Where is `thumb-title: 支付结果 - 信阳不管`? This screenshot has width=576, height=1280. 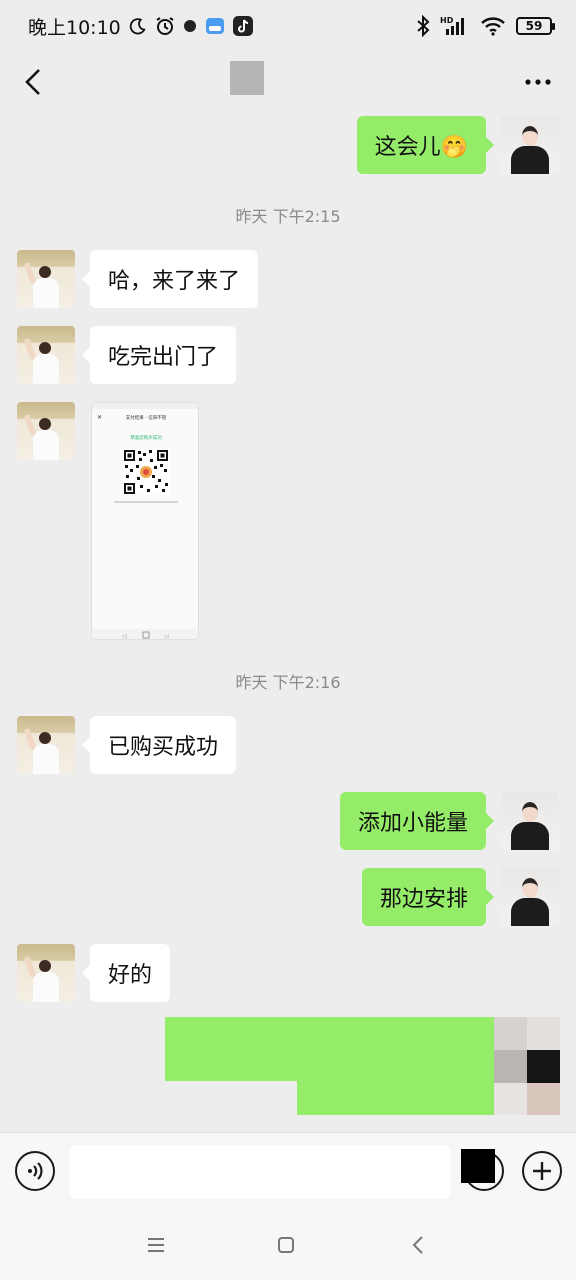
thumb-title: 支付结果 - 信阳不管 is located at coordinates (146, 417).